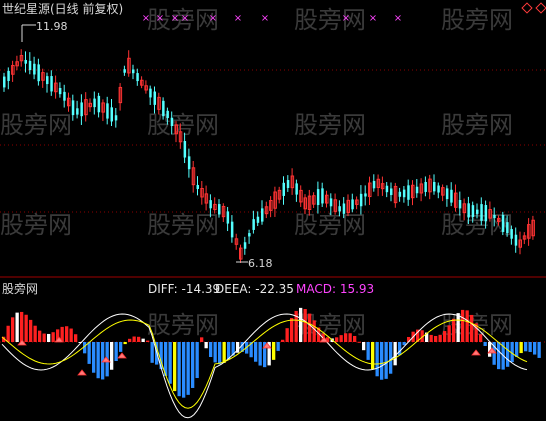  Describe the element at coordinates (272, 18) in the screenshot. I see `signal-markers: × × × × × × × × × ×` at that location.